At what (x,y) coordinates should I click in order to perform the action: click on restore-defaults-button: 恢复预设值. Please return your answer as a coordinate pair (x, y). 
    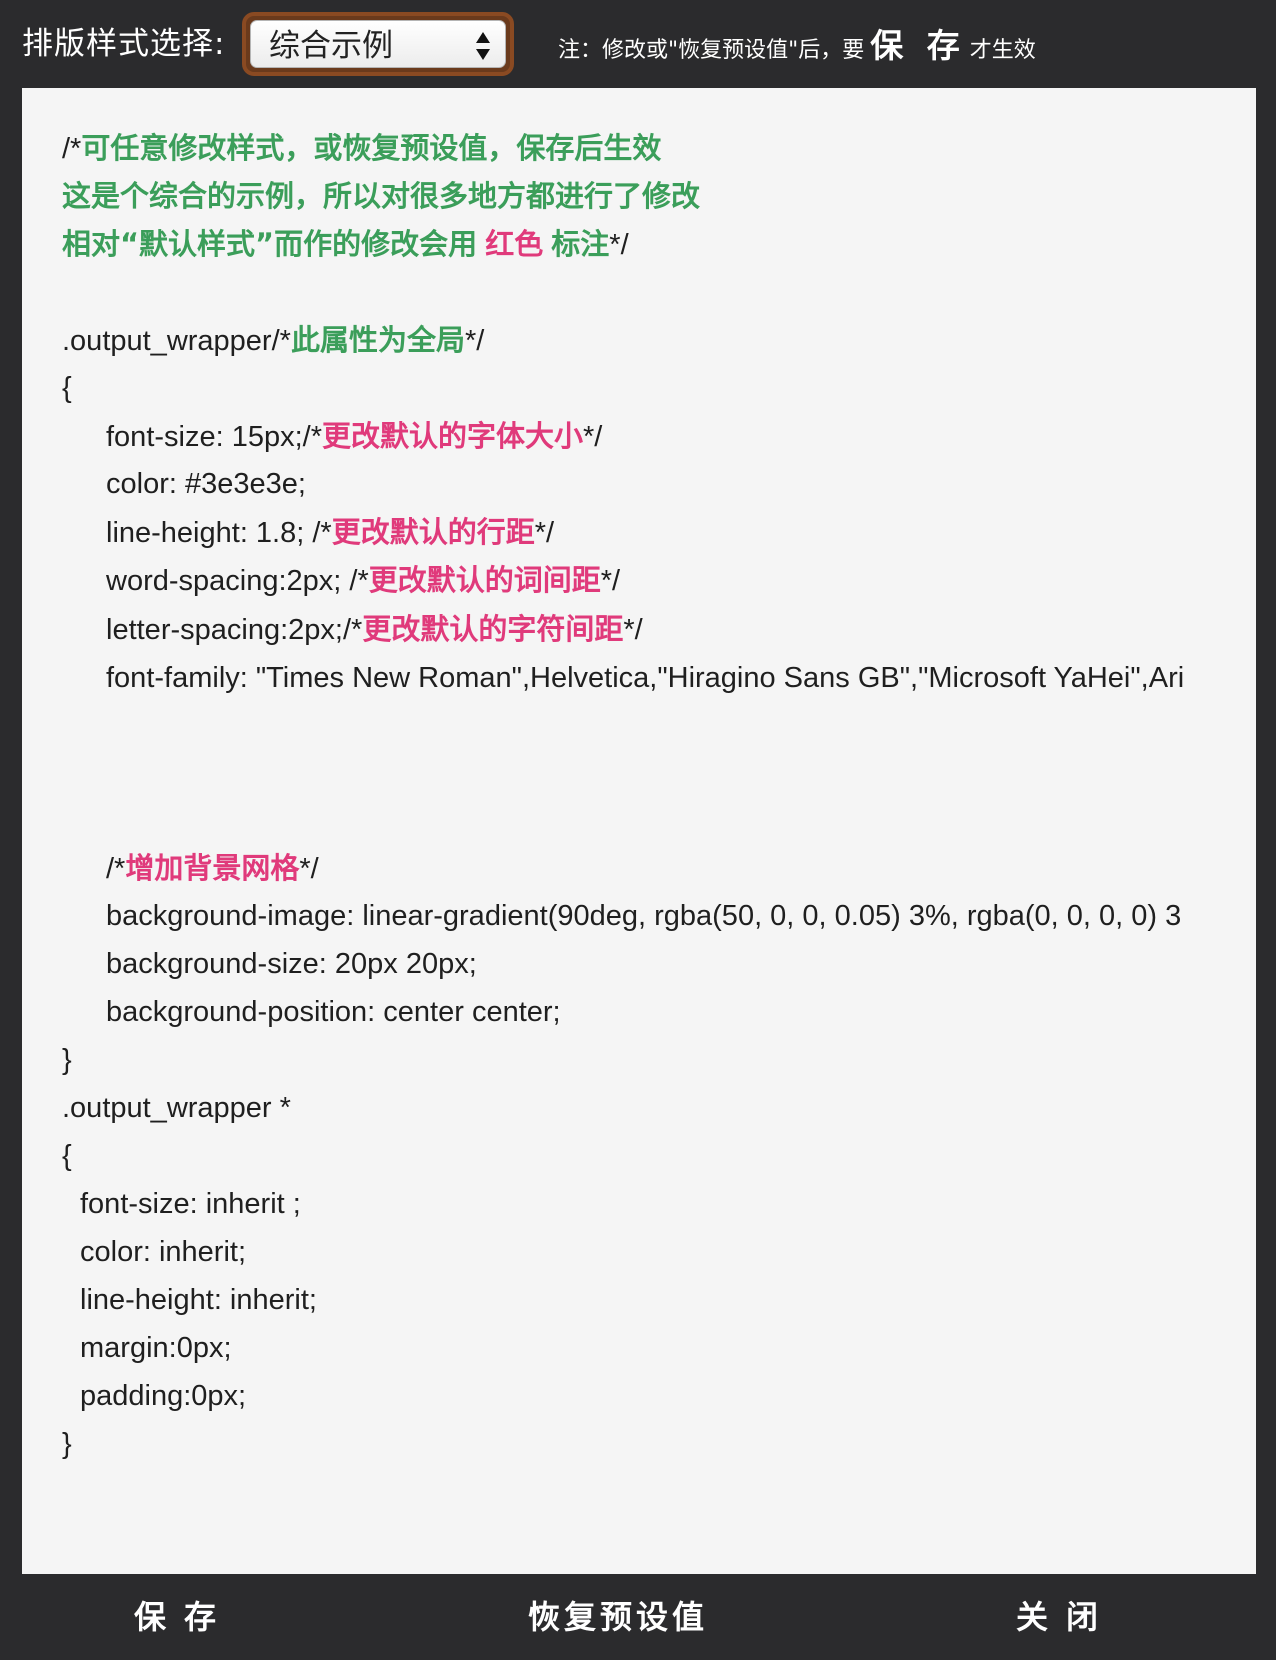
    Looking at the image, I should click on (618, 1617).